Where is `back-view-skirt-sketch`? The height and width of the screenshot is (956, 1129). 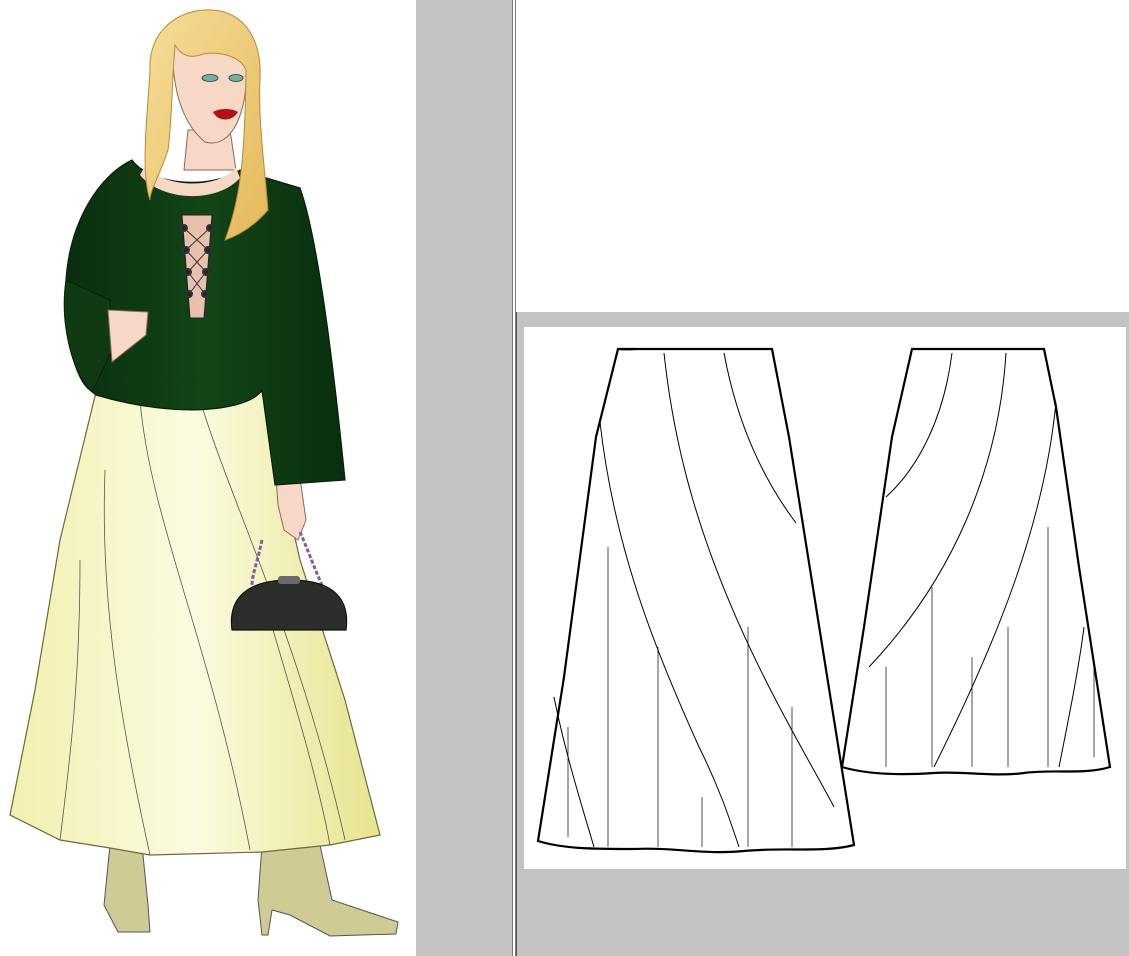
back-view-skirt-sketch is located at coordinates (976, 561).